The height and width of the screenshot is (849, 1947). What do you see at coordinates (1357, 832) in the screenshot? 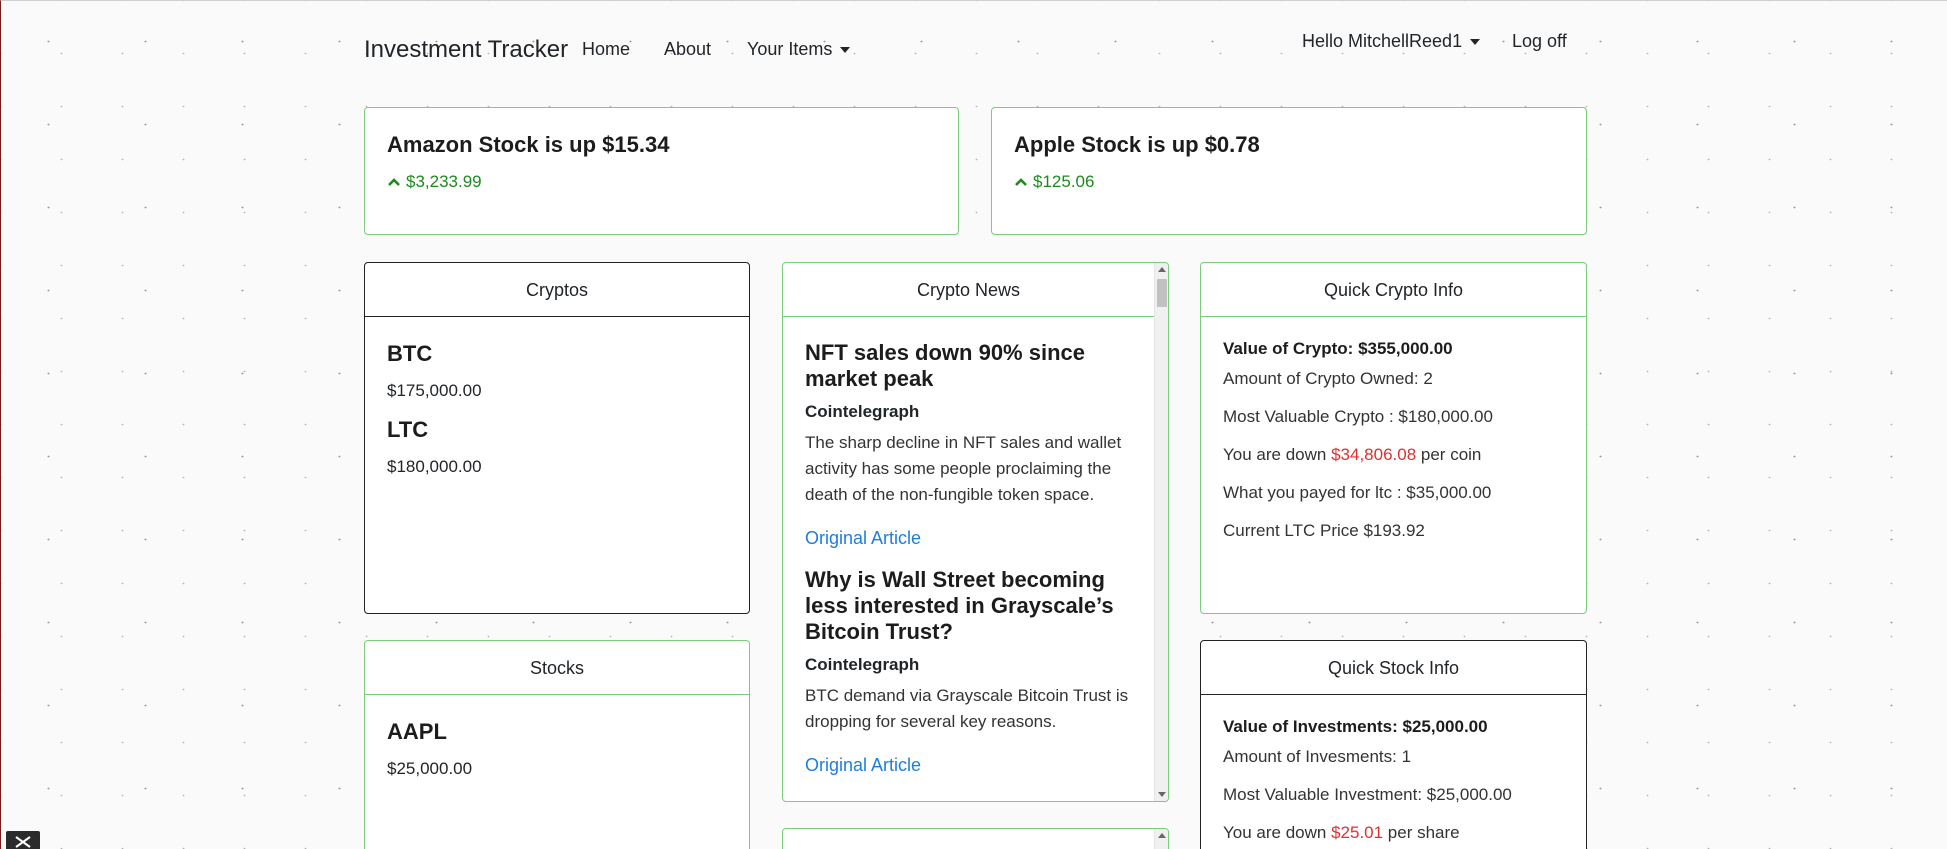
I see `down-amount: $25.01` at bounding box center [1357, 832].